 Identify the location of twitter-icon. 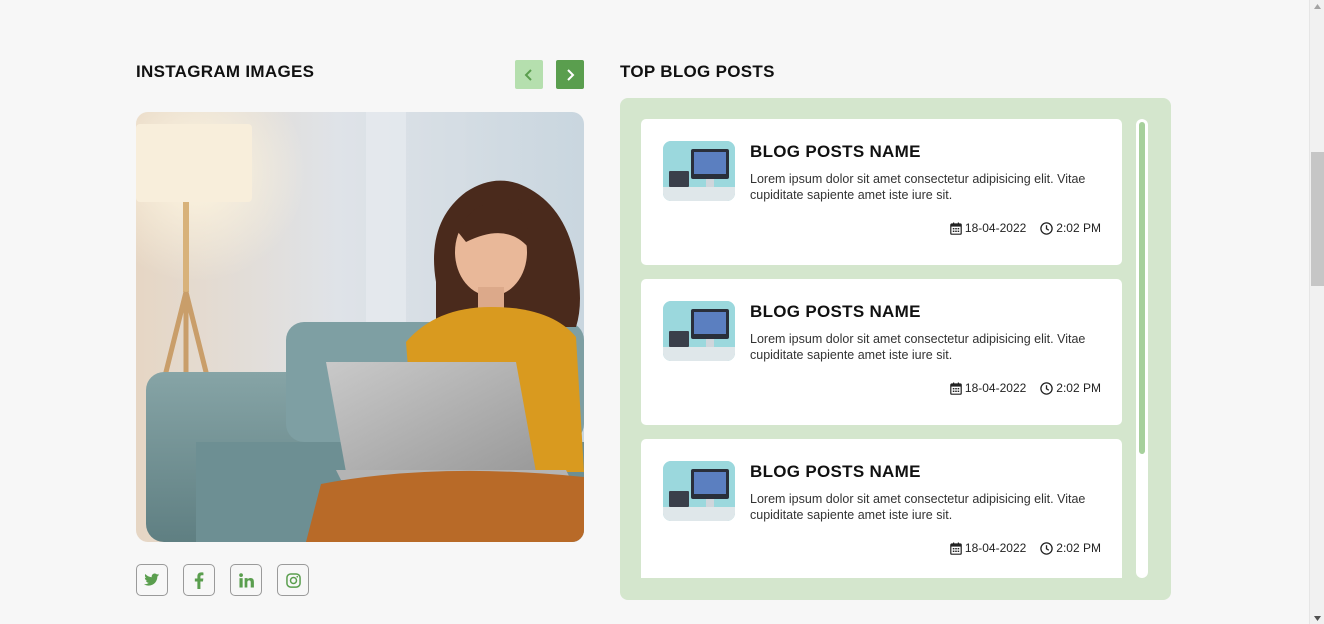
(152, 579).